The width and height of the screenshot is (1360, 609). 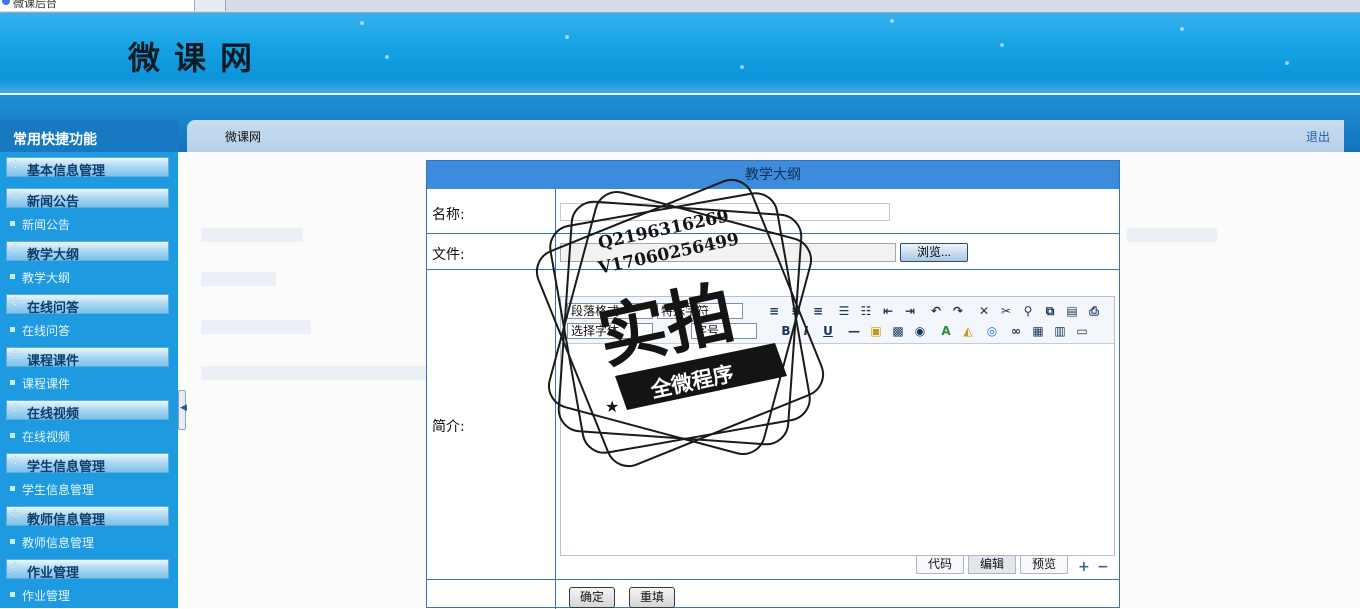 What do you see at coordinates (46, 225) in the screenshot?
I see `sidebar-item-label: 新闻公告` at bounding box center [46, 225].